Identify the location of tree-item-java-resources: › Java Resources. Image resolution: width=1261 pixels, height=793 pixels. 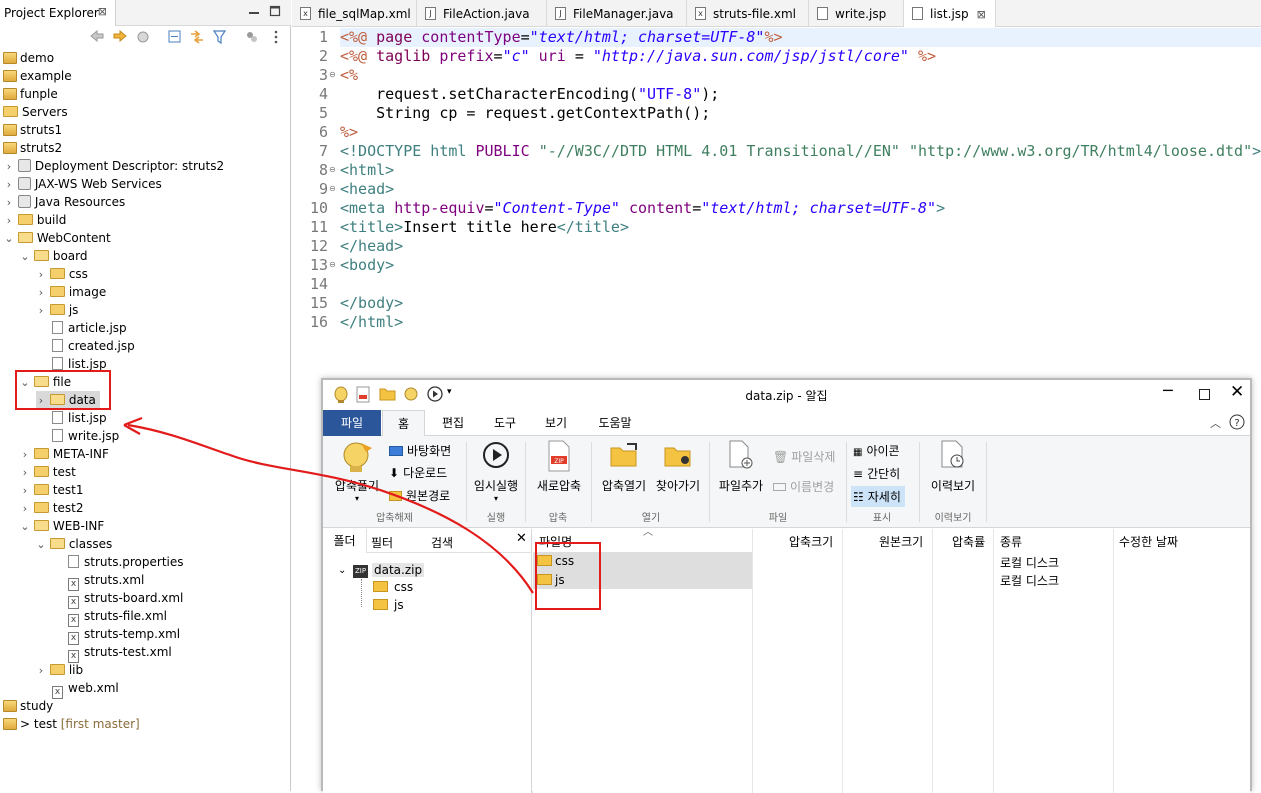
(64, 202).